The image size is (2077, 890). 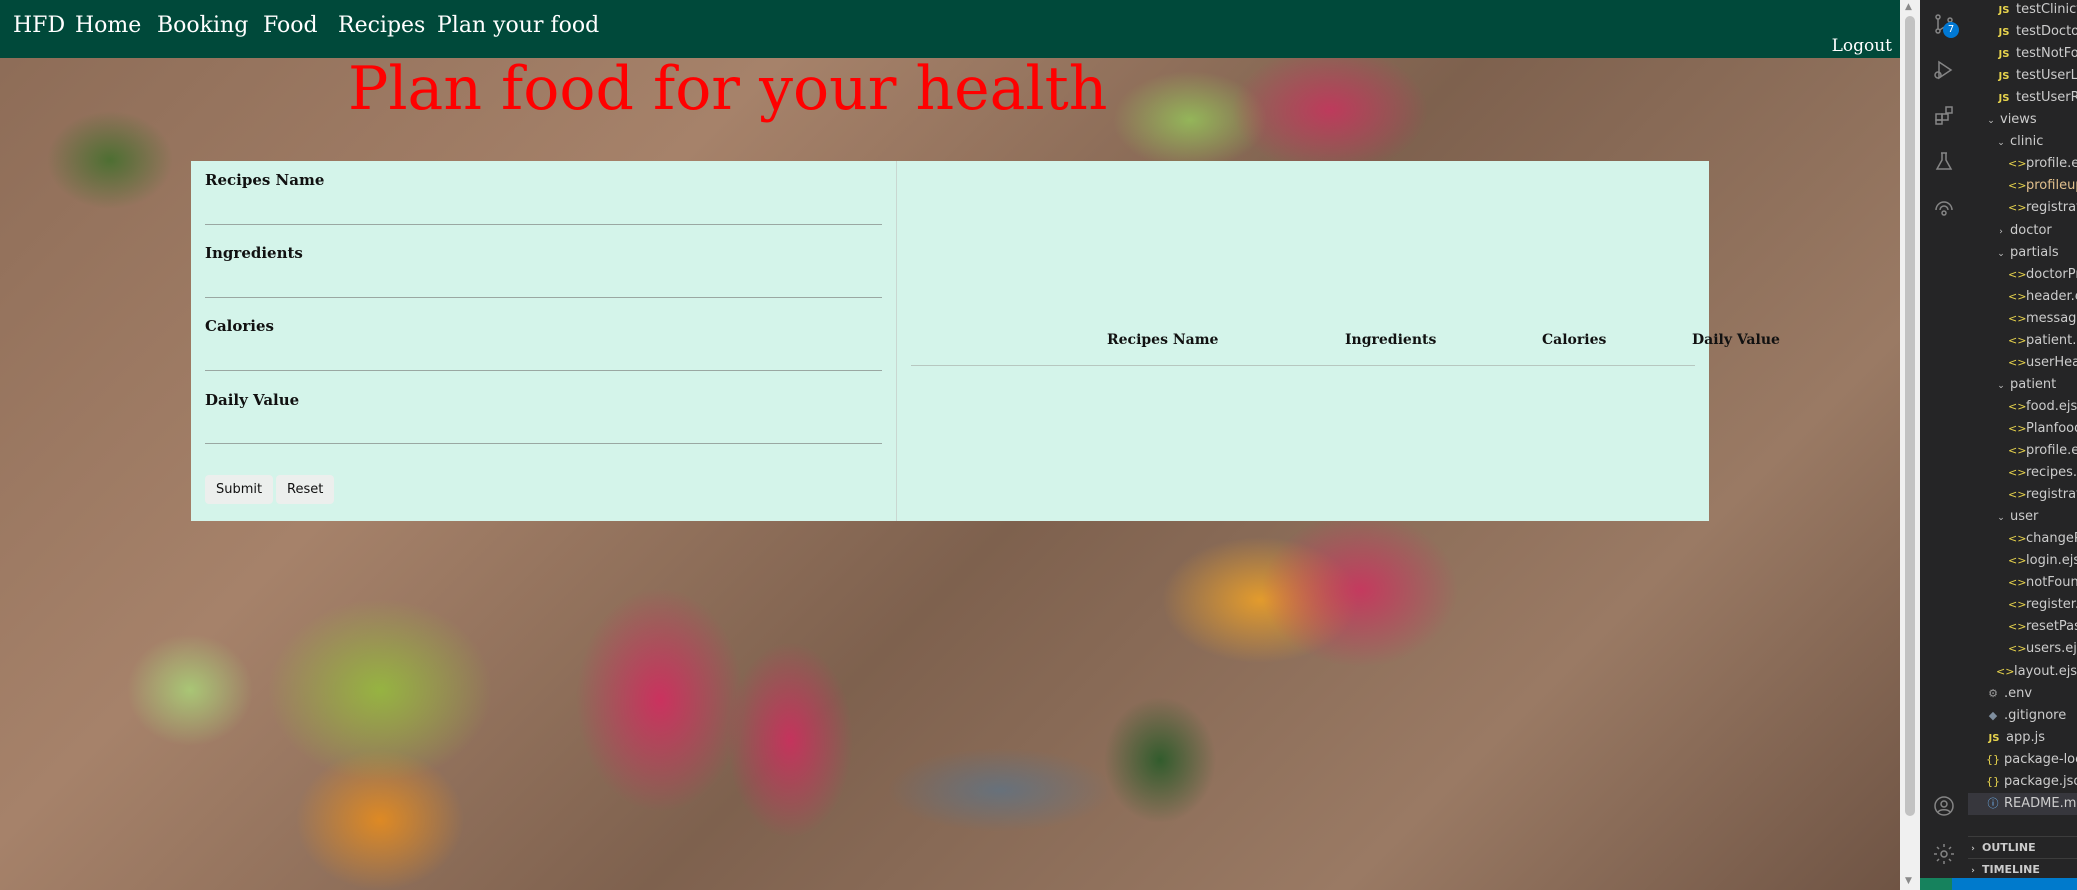 What do you see at coordinates (2001, 231) in the screenshot?
I see `chevron-right-icon: ›` at bounding box center [2001, 231].